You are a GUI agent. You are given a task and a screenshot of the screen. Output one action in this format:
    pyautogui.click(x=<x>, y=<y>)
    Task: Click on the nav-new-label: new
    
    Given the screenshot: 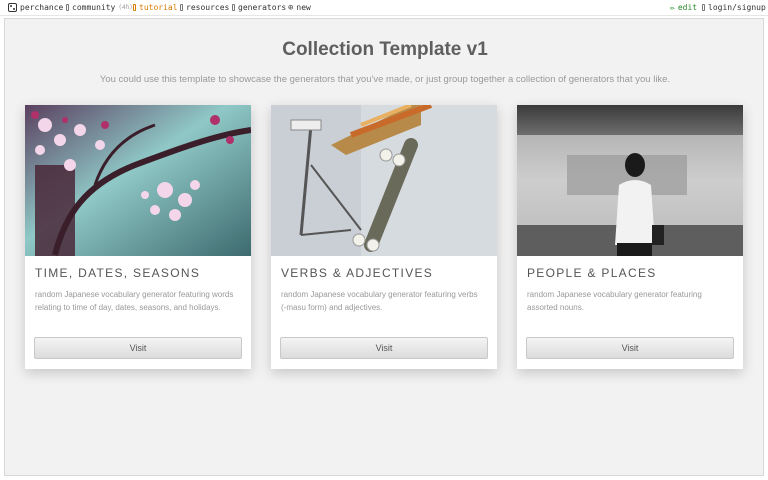 What is the action you would take?
    pyautogui.click(x=303, y=7)
    